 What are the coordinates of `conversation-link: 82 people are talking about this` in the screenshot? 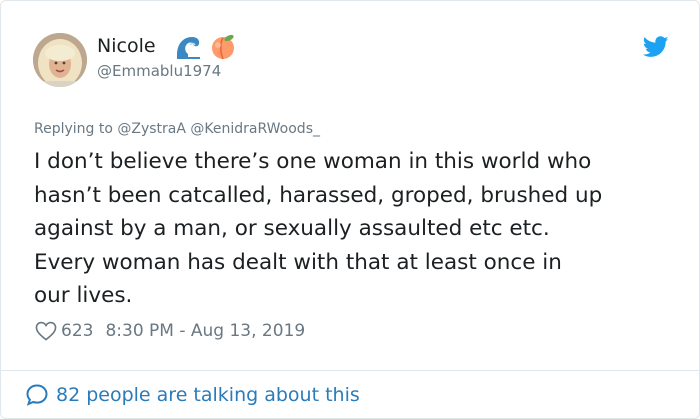 It's located at (192, 395).